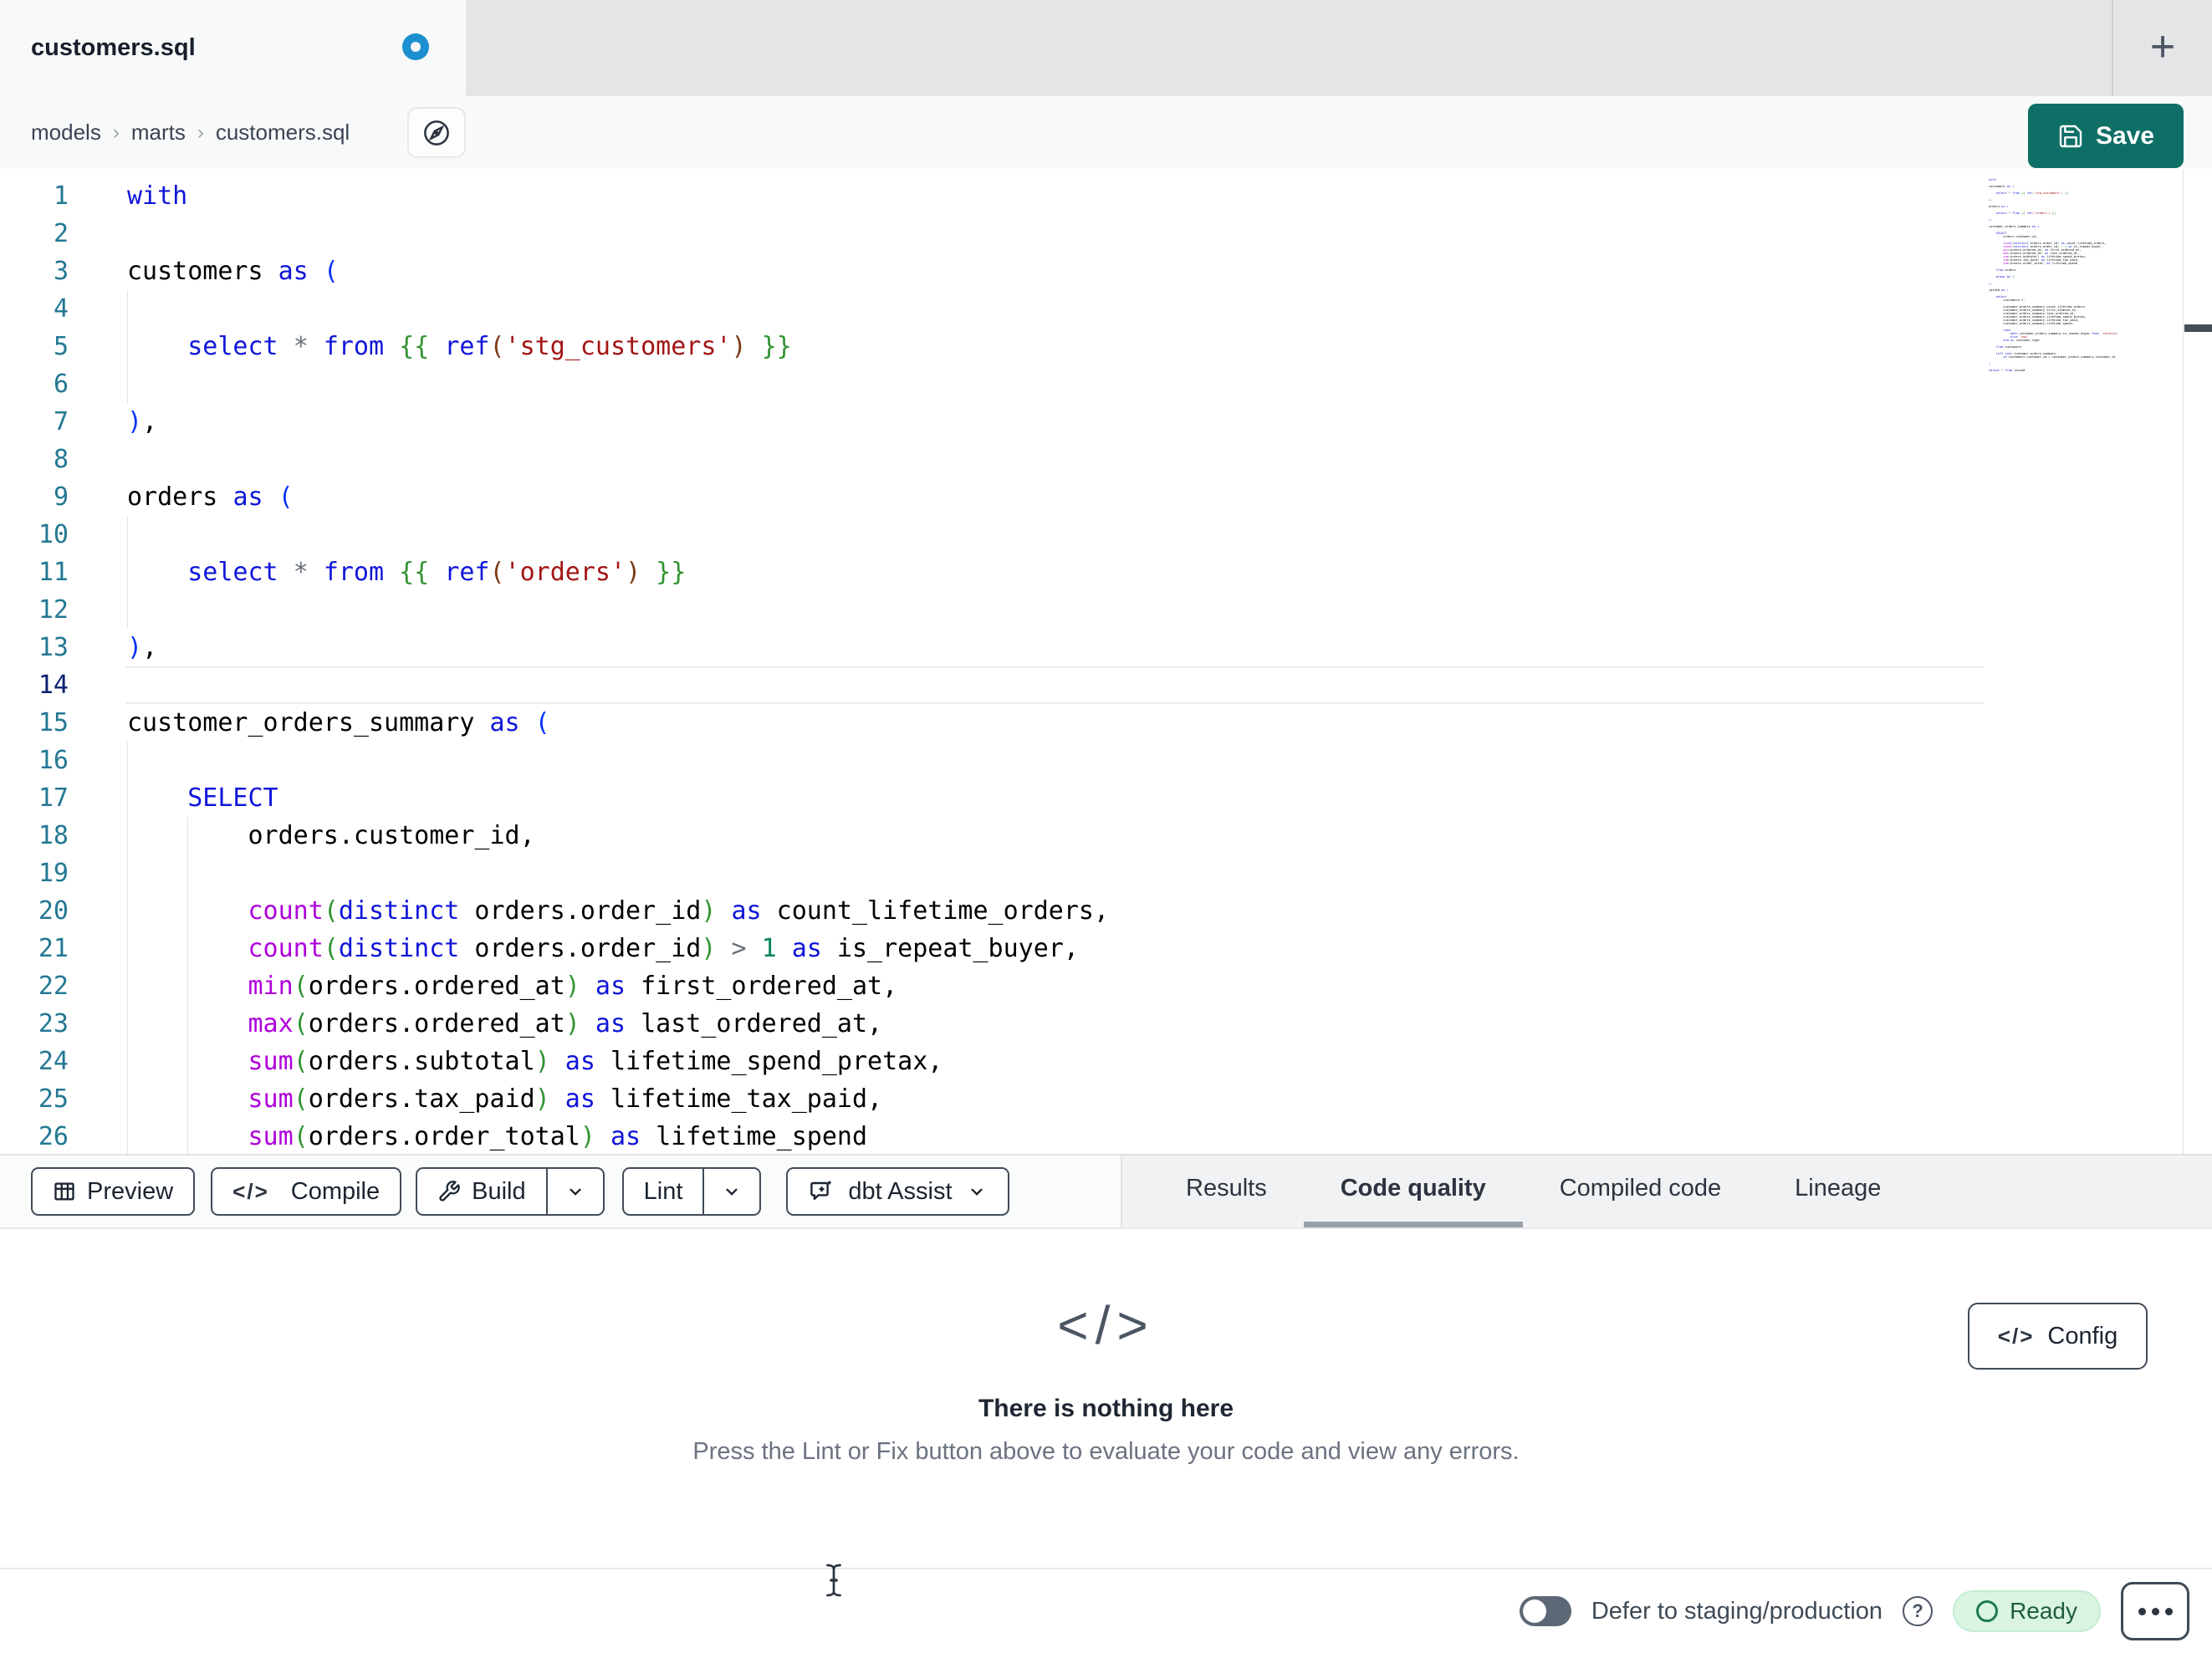  What do you see at coordinates (113, 47) in the screenshot?
I see `tab-label: customers.sql` at bounding box center [113, 47].